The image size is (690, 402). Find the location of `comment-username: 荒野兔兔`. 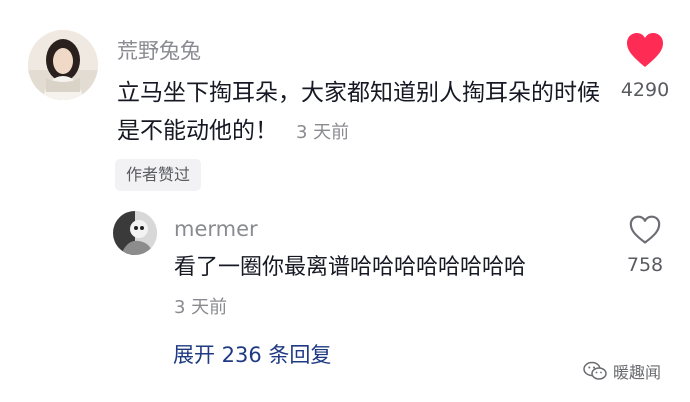

comment-username: 荒野兔兔 is located at coordinates (159, 51).